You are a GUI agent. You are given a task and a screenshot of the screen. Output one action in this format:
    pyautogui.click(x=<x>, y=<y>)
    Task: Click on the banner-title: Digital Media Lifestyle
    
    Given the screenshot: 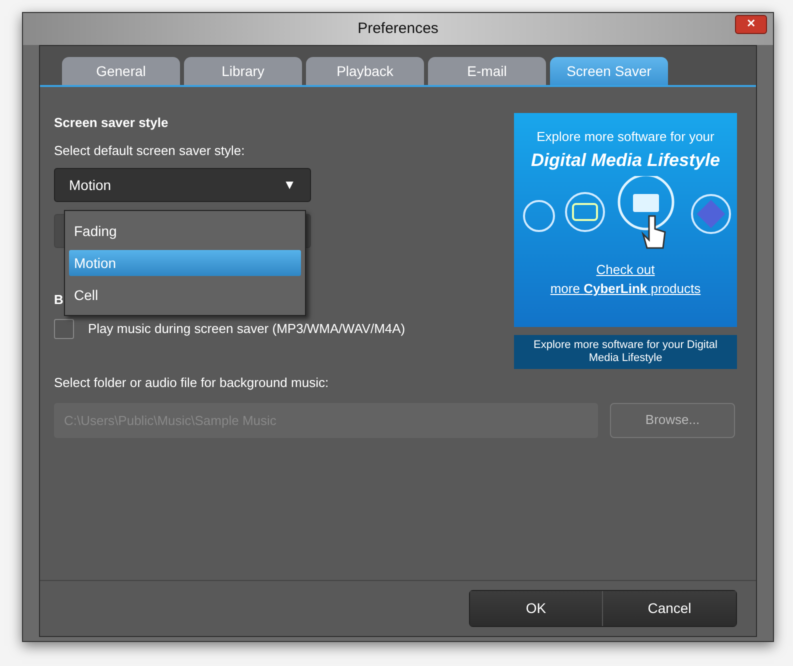 What is the action you would take?
    pyautogui.click(x=625, y=160)
    